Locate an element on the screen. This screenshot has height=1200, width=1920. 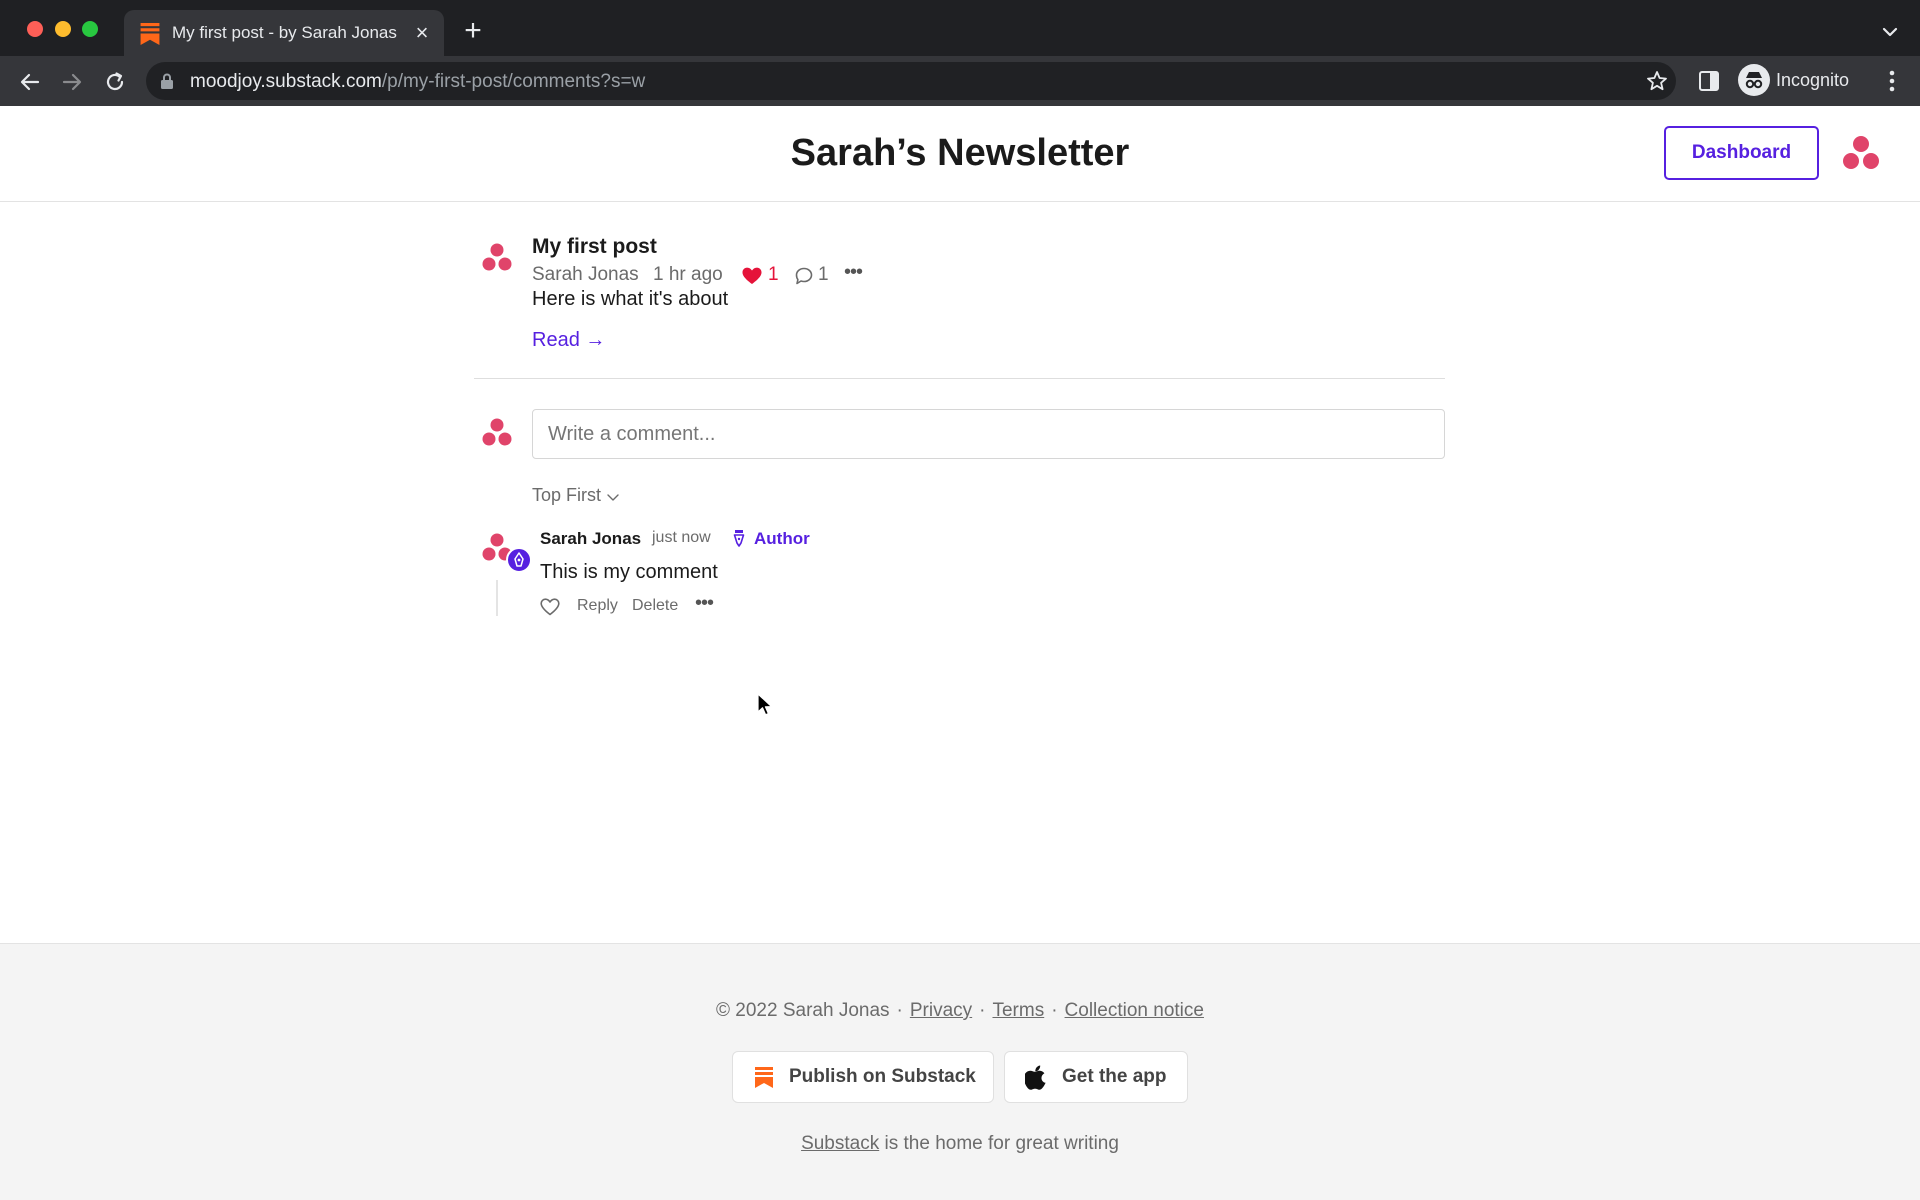
tab-close-icon: × is located at coordinates (422, 33).